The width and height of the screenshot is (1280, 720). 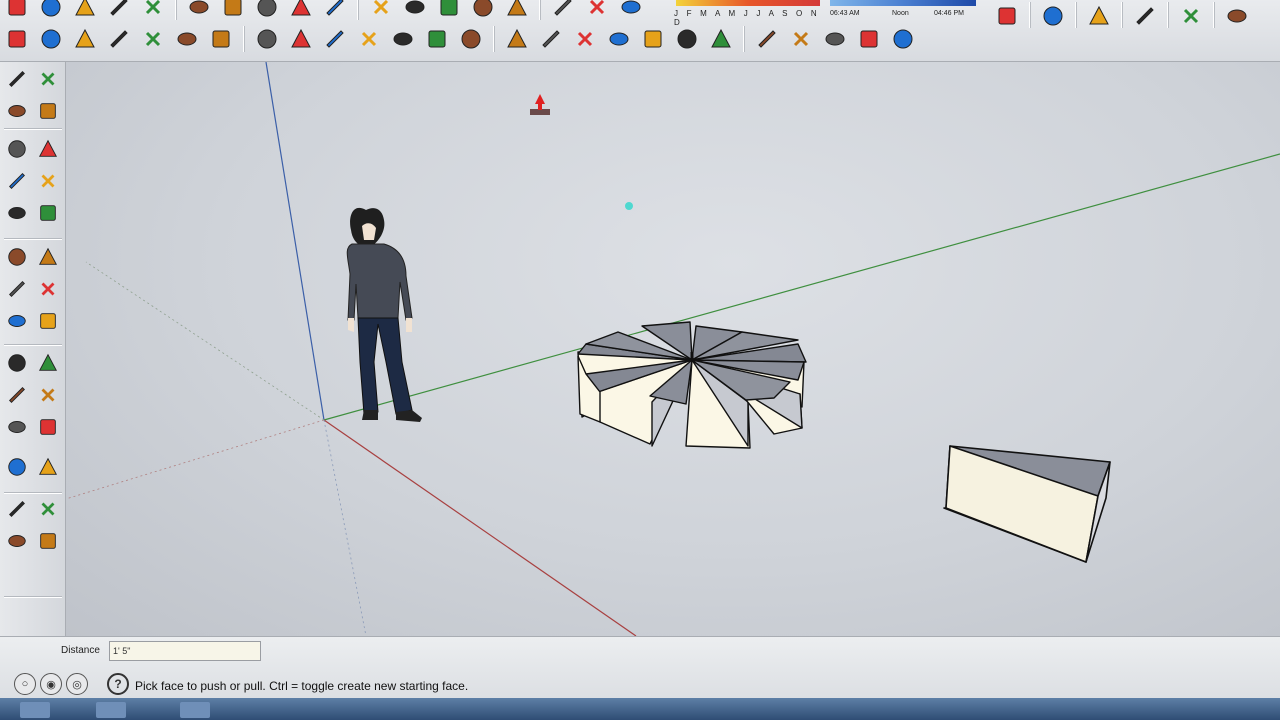 I want to click on component-browser-icon, so click(x=1007, y=16).